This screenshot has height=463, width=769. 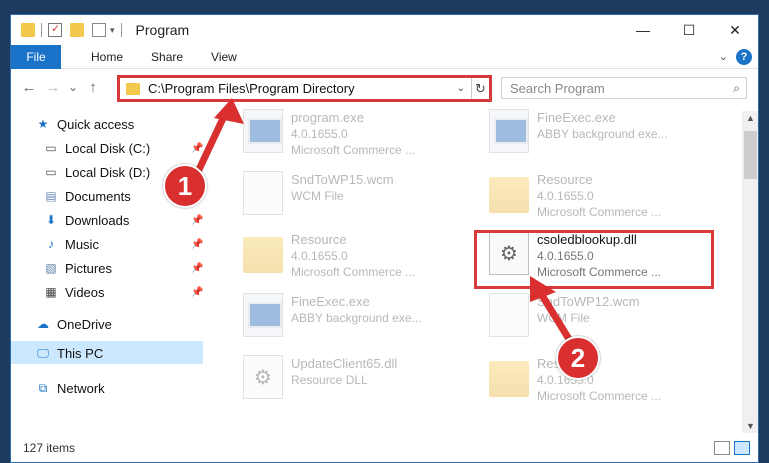 I want to click on file-highlight-box, so click(x=594, y=259).